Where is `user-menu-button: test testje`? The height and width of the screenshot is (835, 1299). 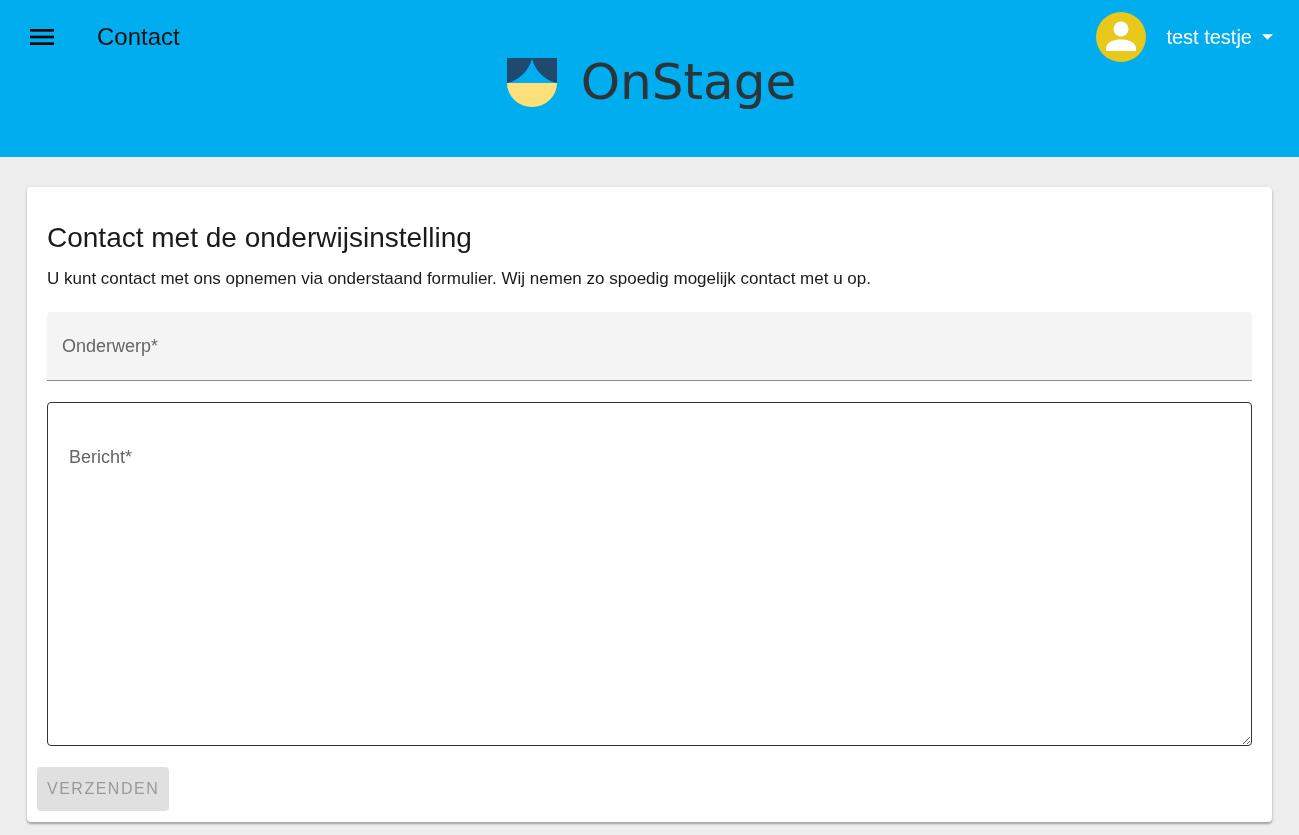
user-menu-button: test testje is located at coordinates (1184, 37).